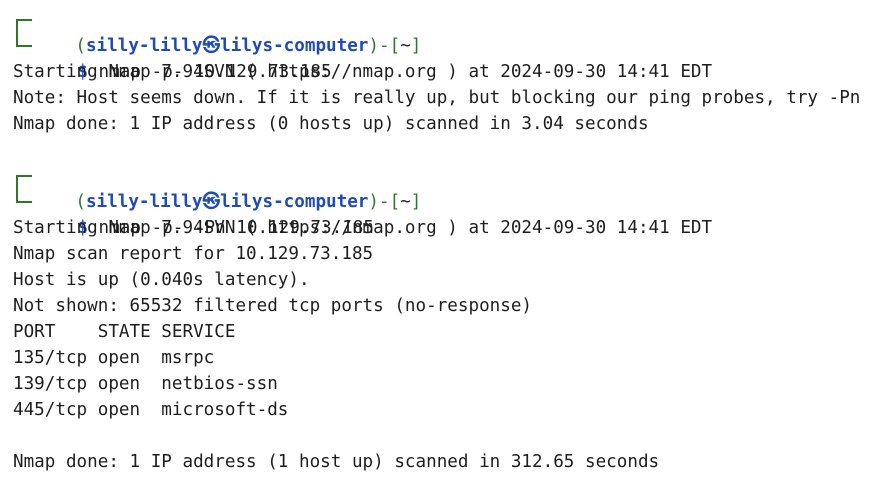  Describe the element at coordinates (384, 46) in the screenshot. I see `prompt-bracket: )-[` at that location.